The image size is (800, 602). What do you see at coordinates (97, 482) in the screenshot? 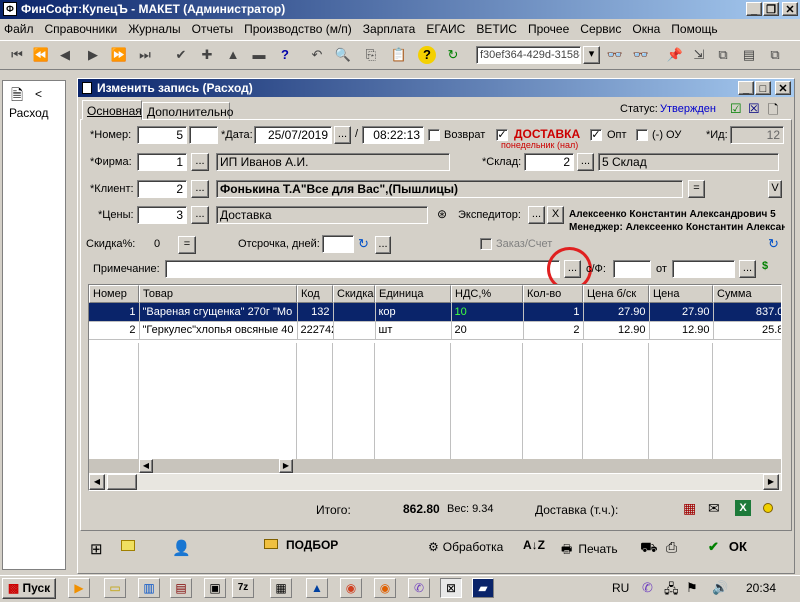
I see `scroll-left-button: ◀` at bounding box center [97, 482].